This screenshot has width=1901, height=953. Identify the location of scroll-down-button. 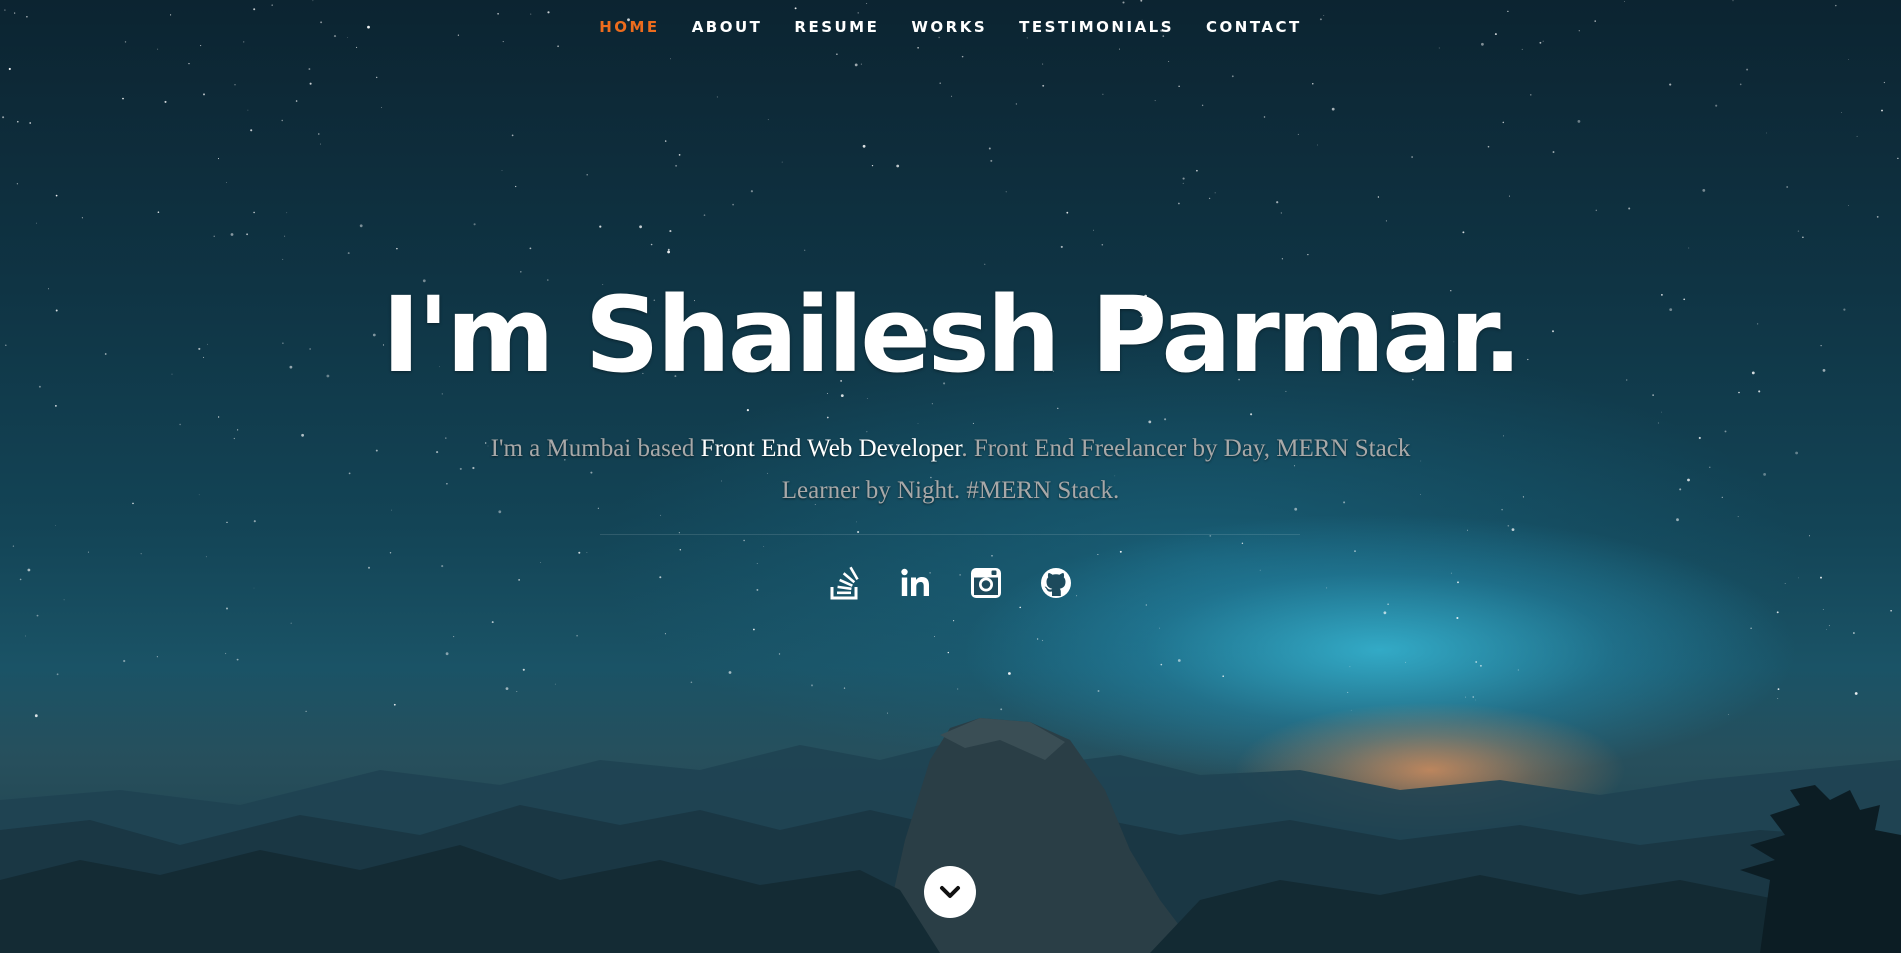
(950, 892).